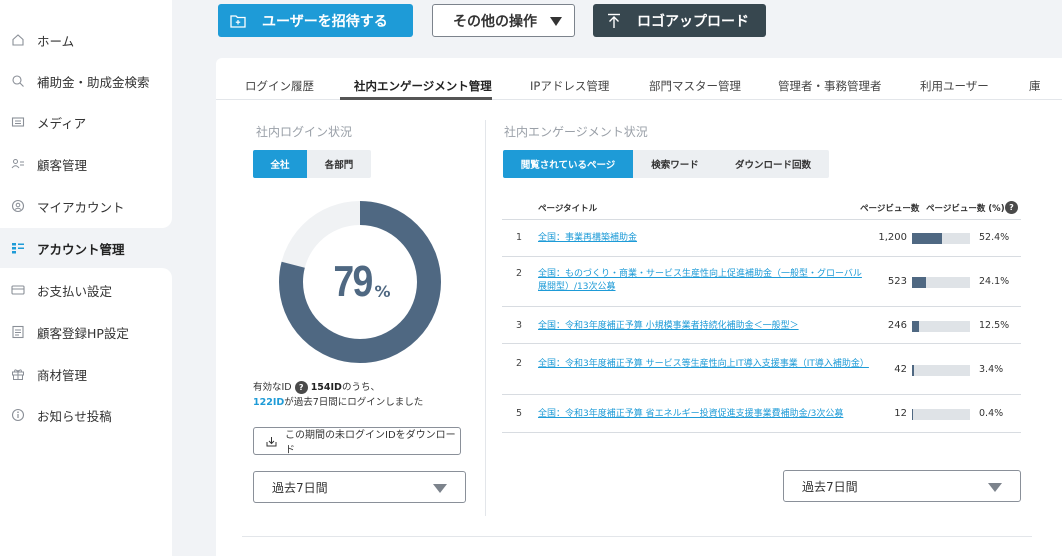 The height and width of the screenshot is (556, 1062). Describe the element at coordinates (1035, 86) in the screenshot. I see `tab-overflow: 庫` at that location.